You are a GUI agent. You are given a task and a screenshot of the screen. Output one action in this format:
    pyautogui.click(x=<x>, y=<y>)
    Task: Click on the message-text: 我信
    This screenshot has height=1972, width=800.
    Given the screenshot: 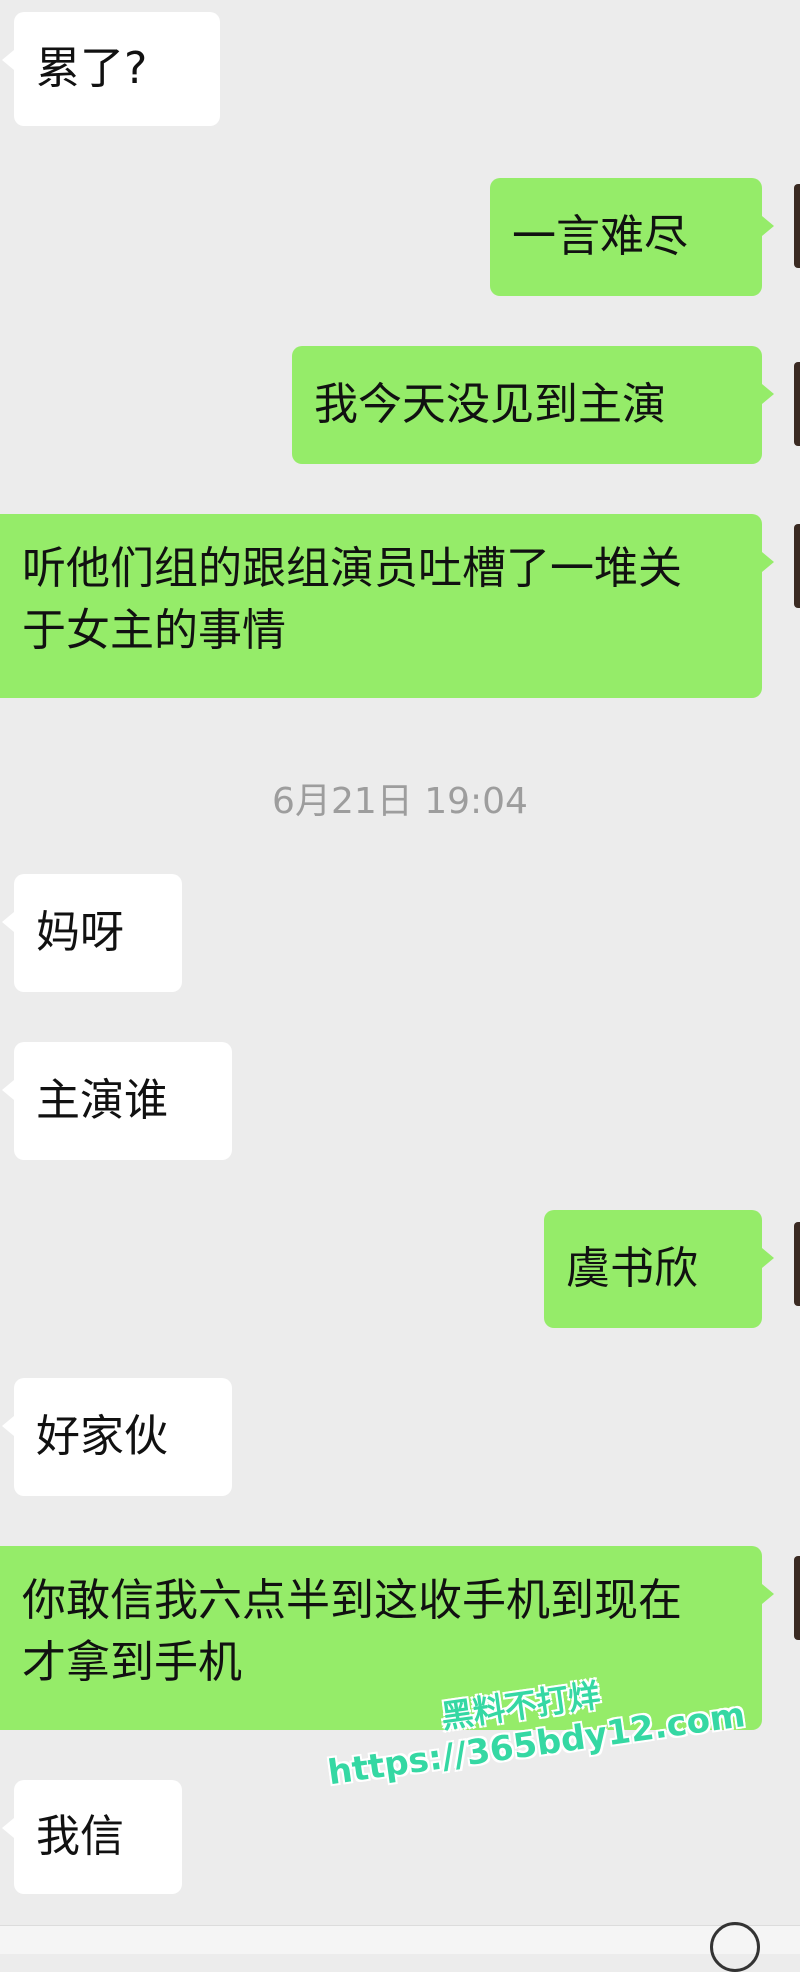 What is the action you would take?
    pyautogui.click(x=80, y=1836)
    